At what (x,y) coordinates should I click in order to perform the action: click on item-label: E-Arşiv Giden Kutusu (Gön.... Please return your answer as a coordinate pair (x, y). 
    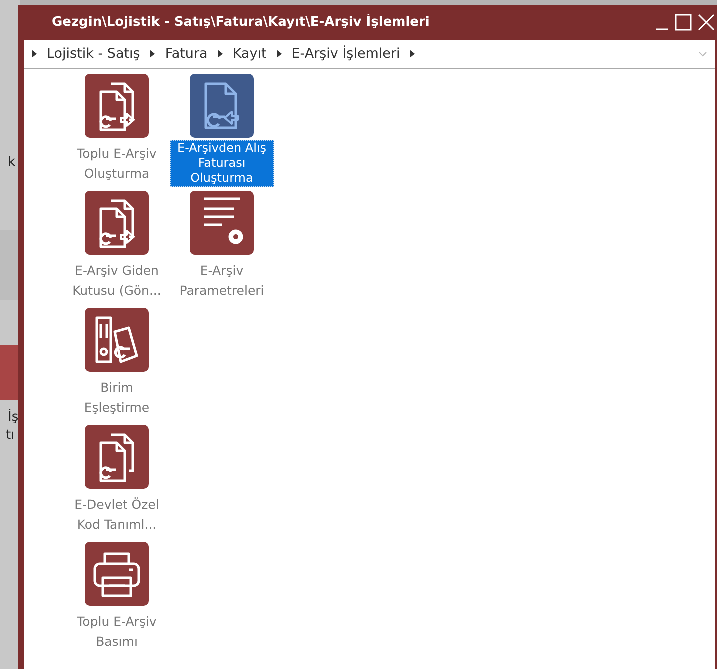
    Looking at the image, I should click on (117, 281).